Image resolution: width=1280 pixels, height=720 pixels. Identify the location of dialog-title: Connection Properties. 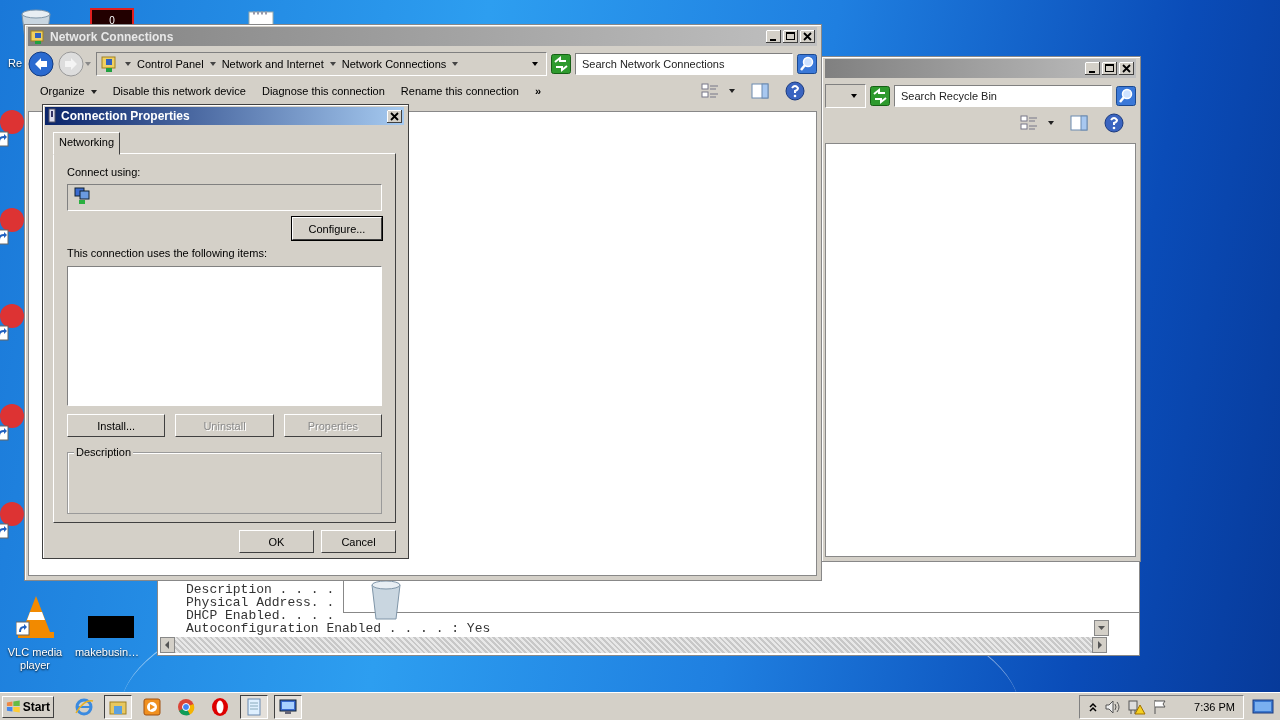
(125, 116).